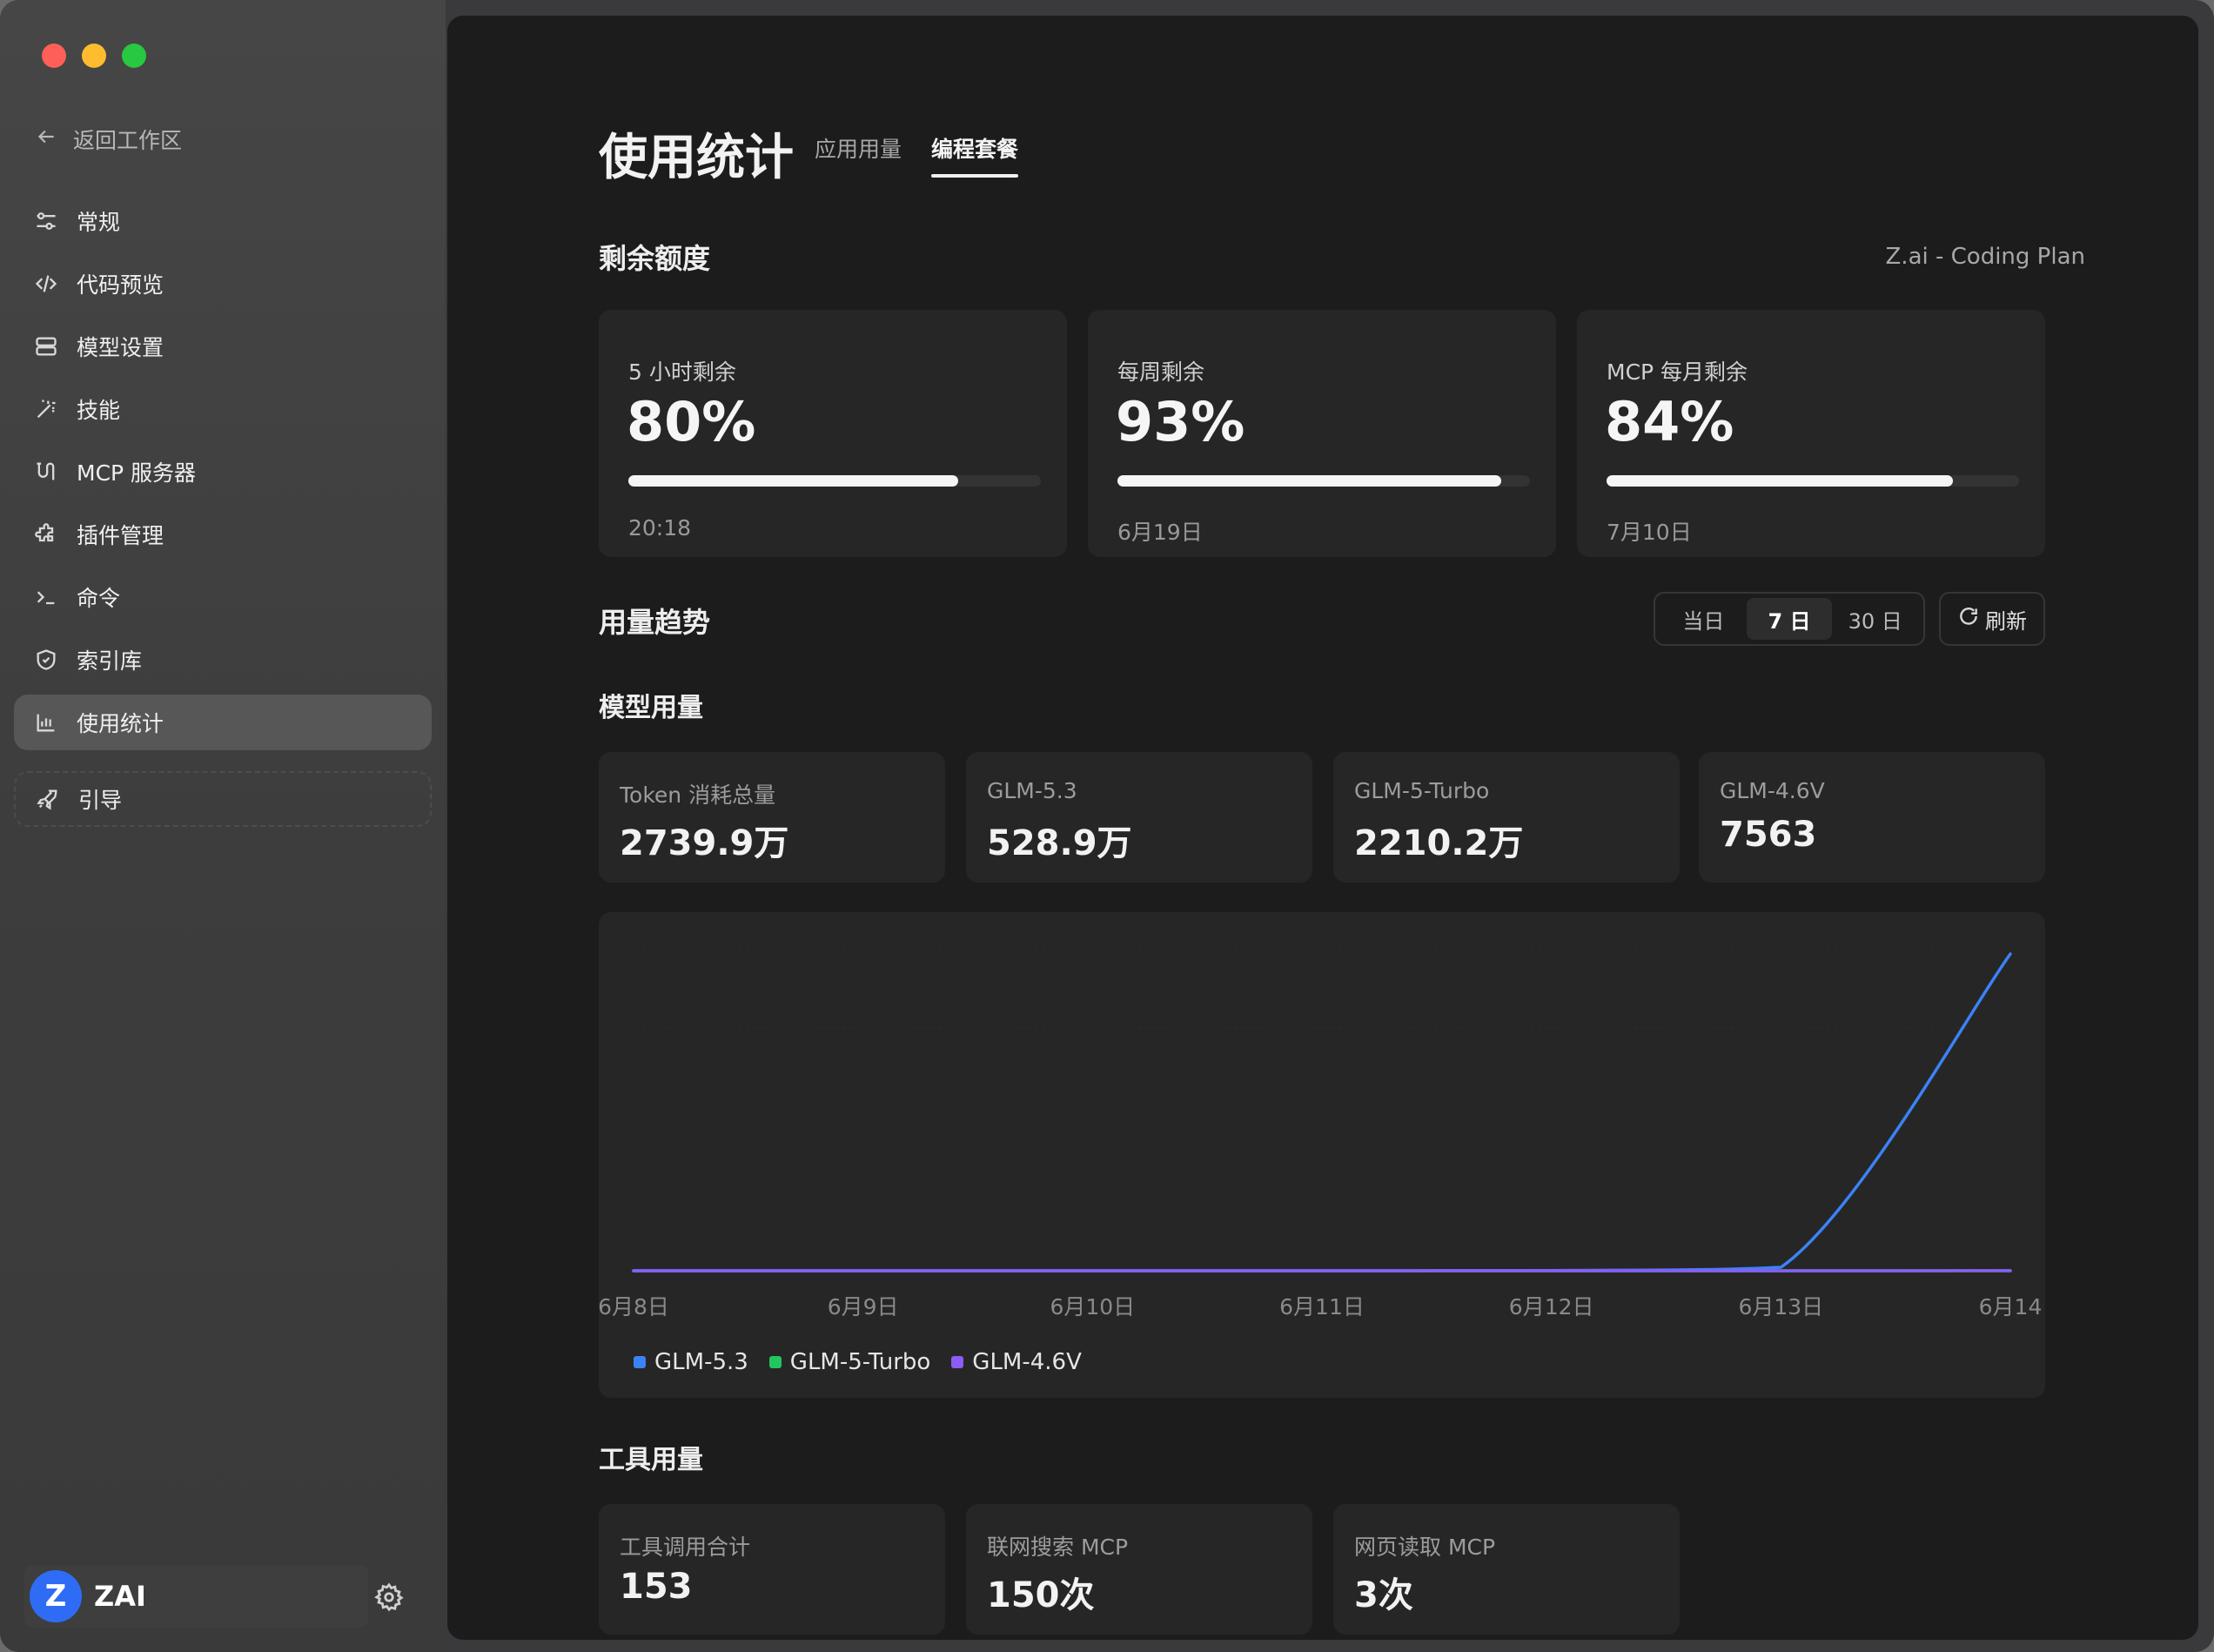 The image size is (2214, 1652). I want to click on quota-card-weekly: 每周剩余 93% 6月19日, so click(1322, 434).